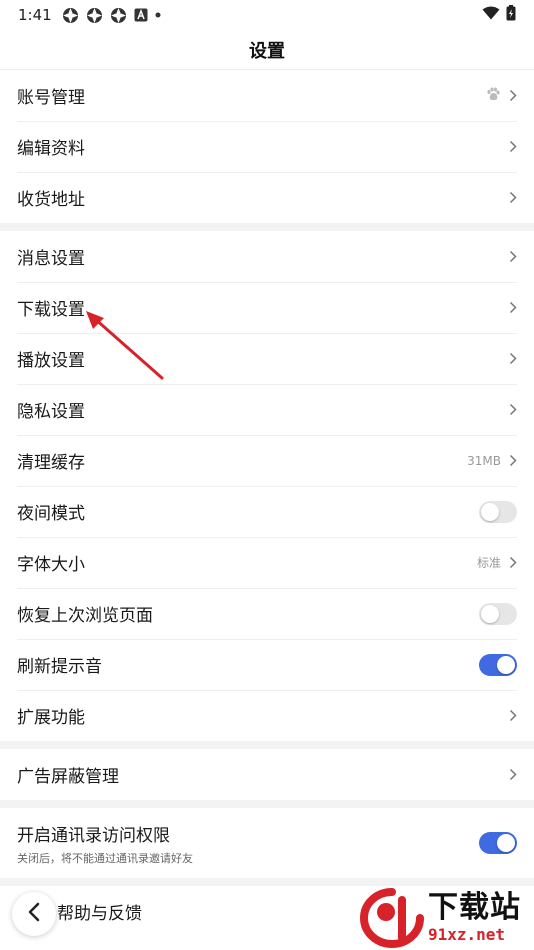 This screenshot has height=950, width=534. I want to click on red-arrow-annotation-icon, so click(125, 345).